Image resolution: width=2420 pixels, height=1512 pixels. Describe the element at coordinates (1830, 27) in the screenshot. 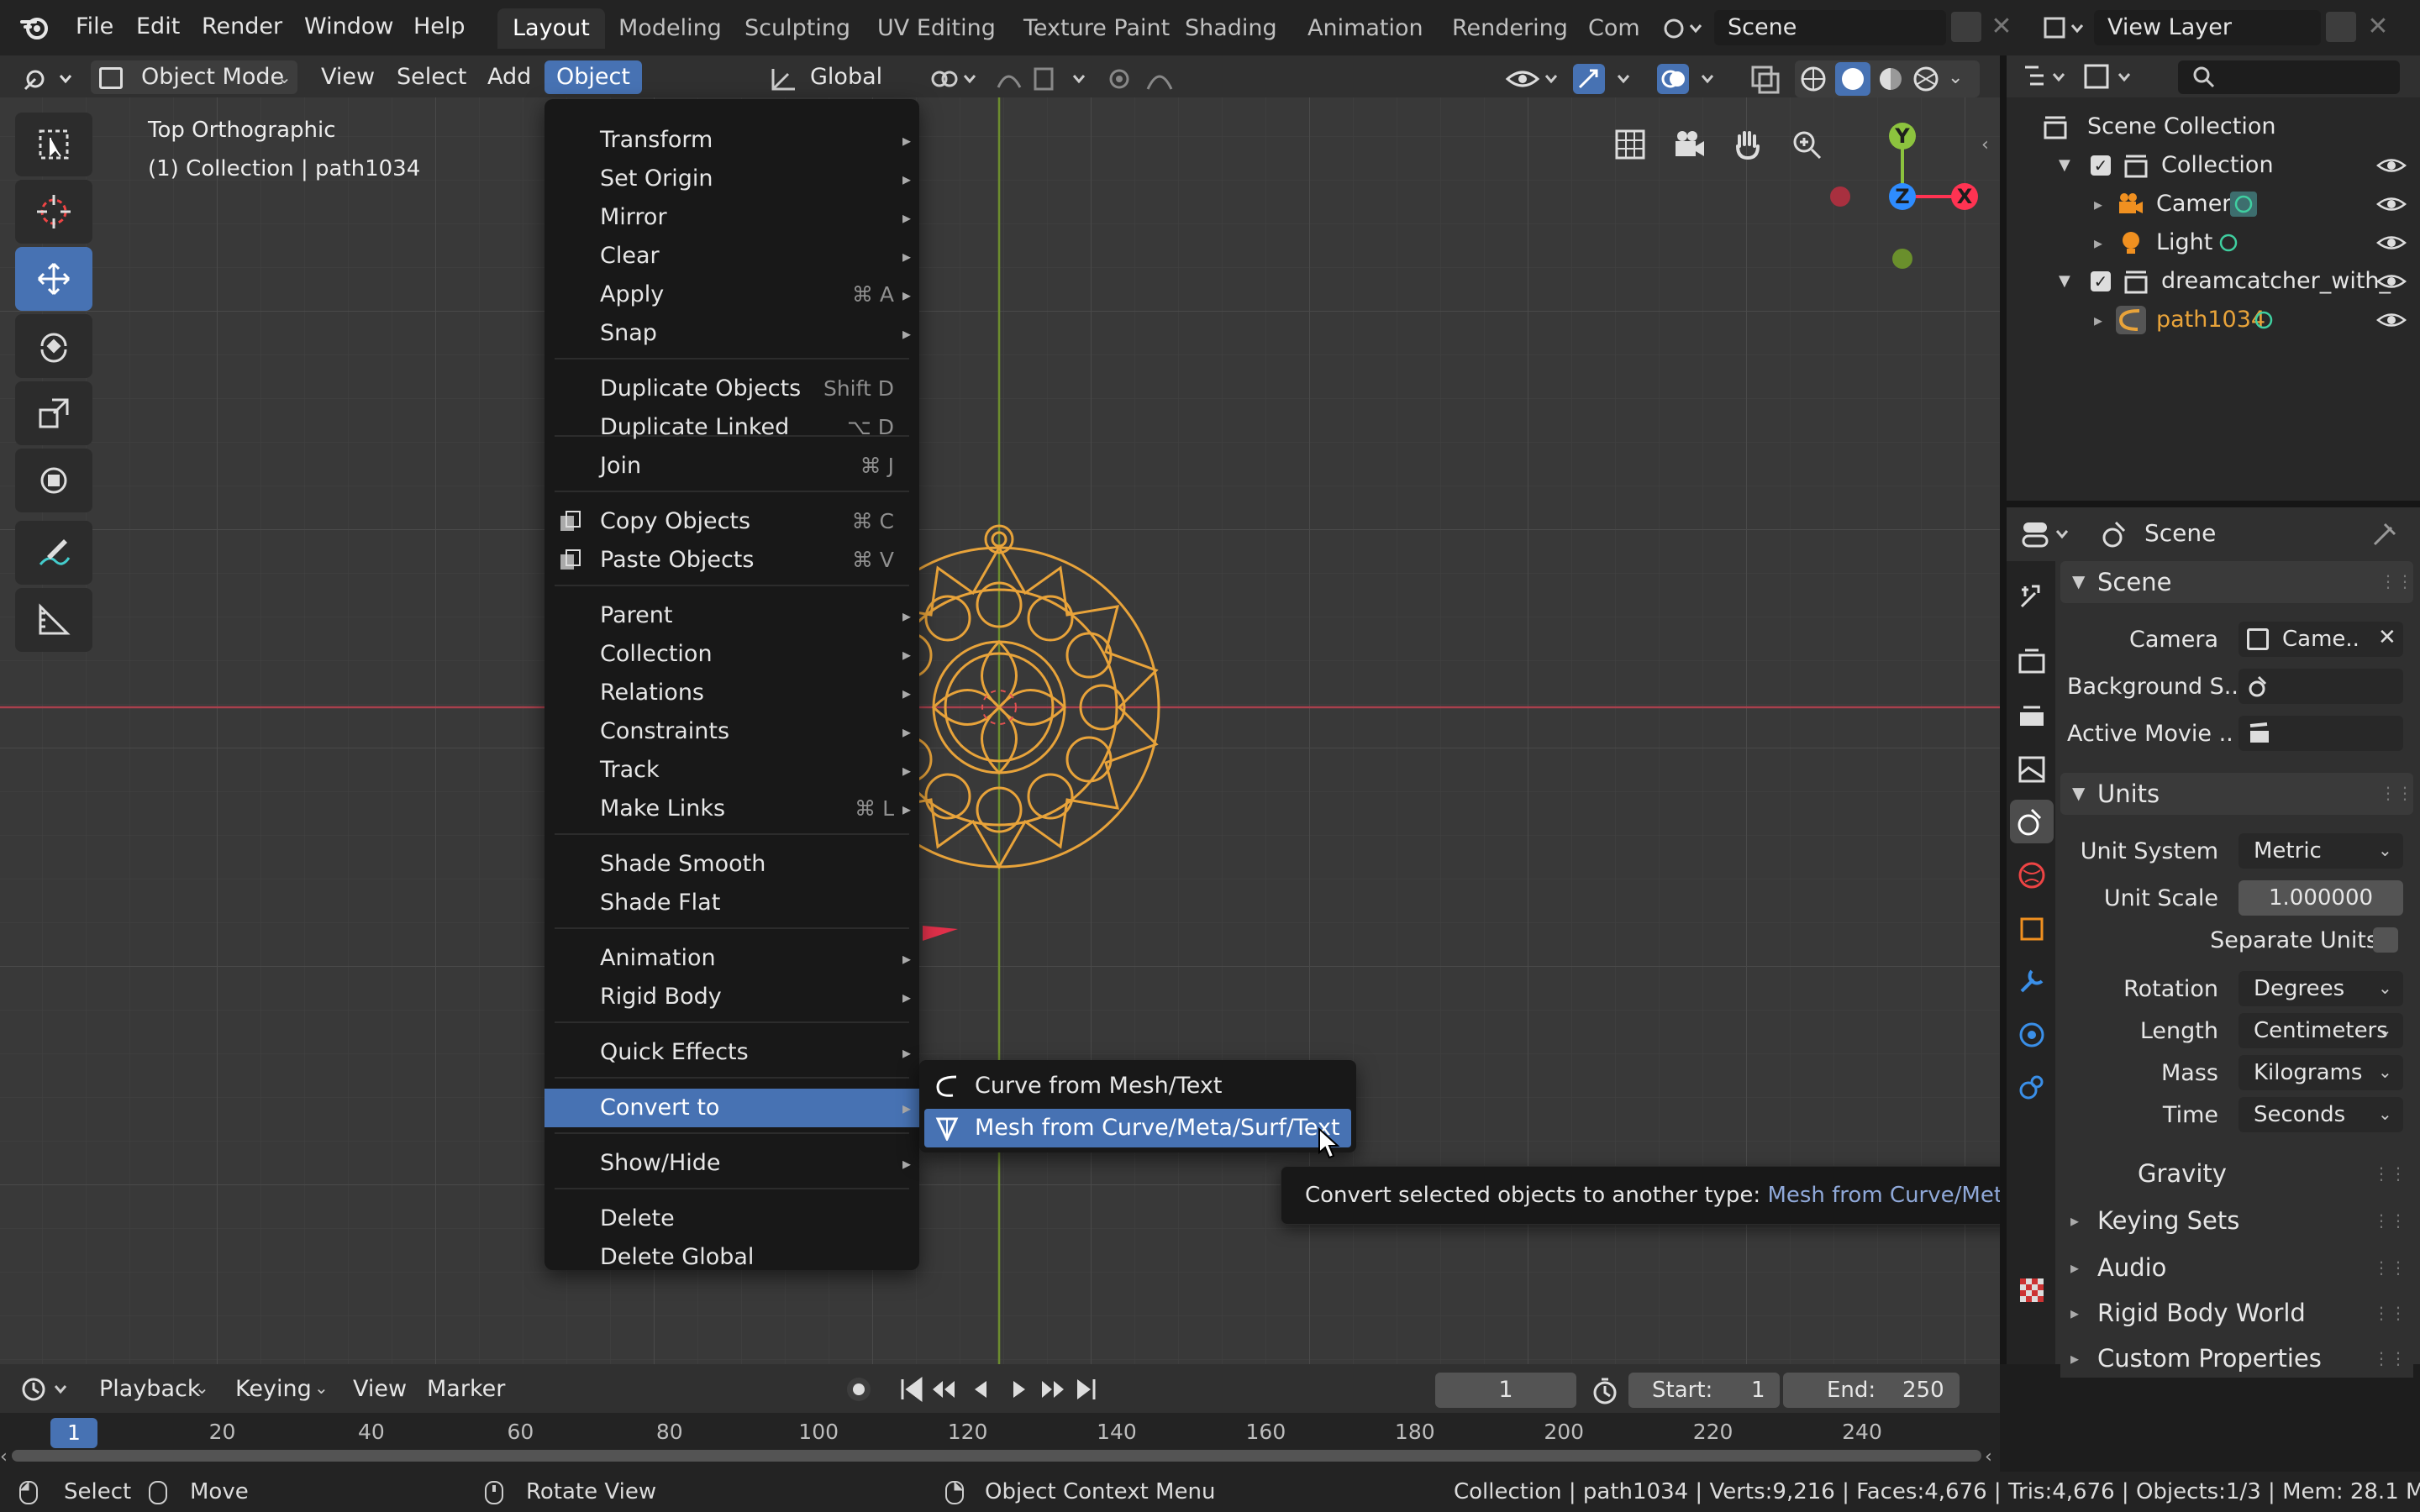

I see `scene-name-field: Scene` at that location.